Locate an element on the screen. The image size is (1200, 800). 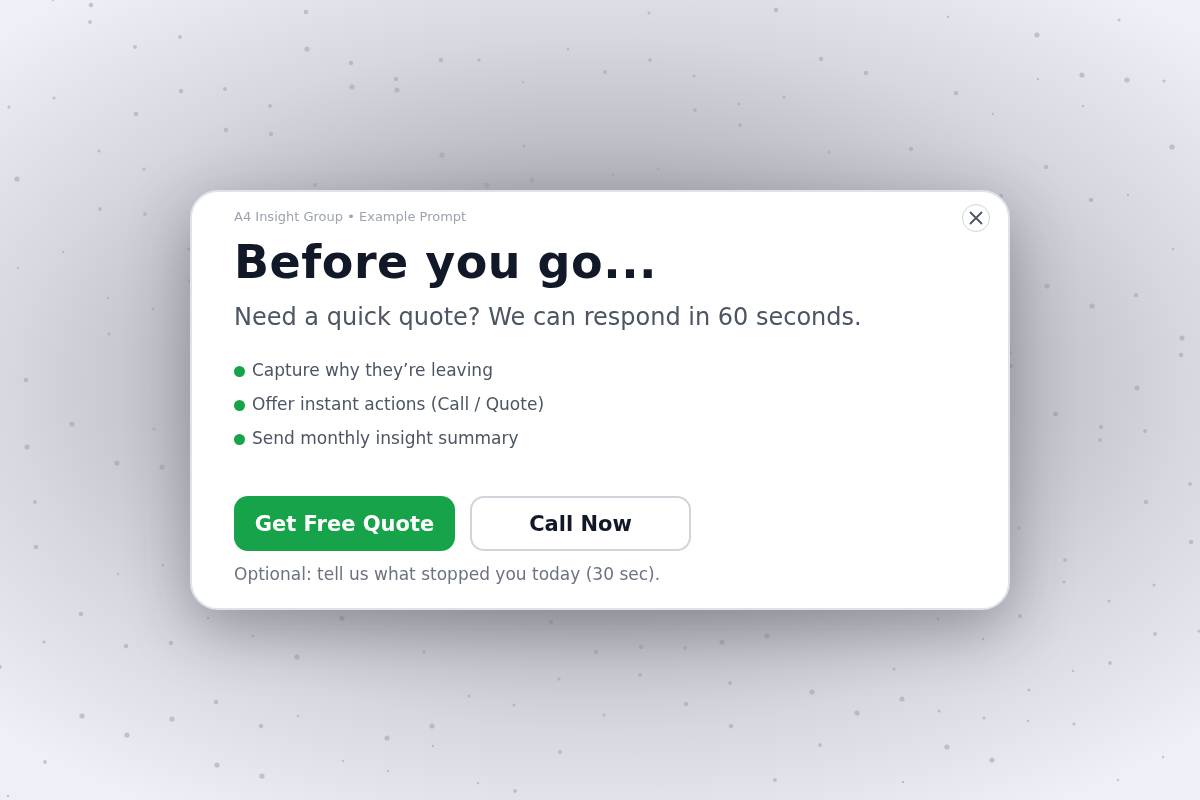
close-icon is located at coordinates (976, 218).